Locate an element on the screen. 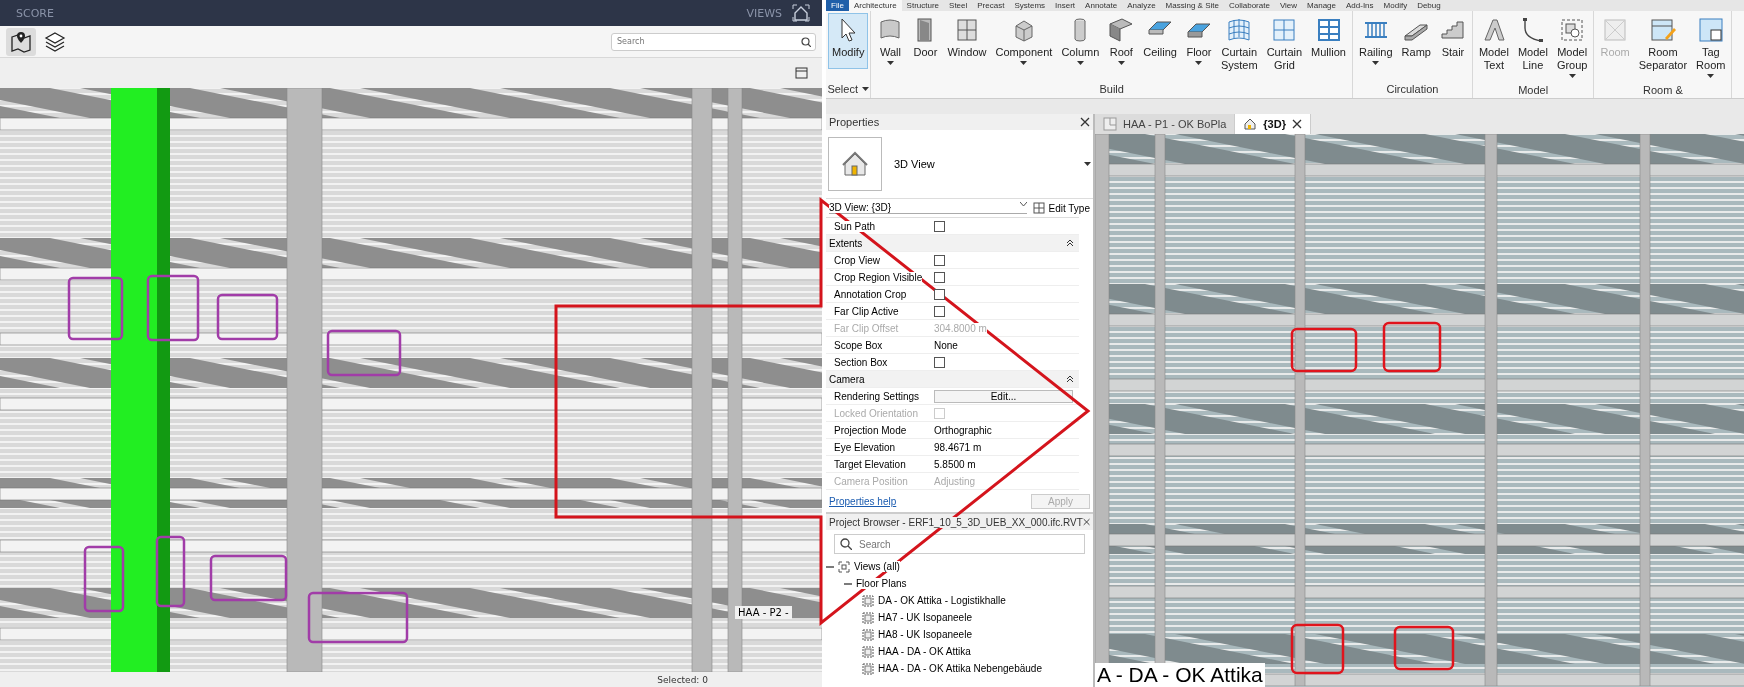  house-icon is located at coordinates (855, 164).